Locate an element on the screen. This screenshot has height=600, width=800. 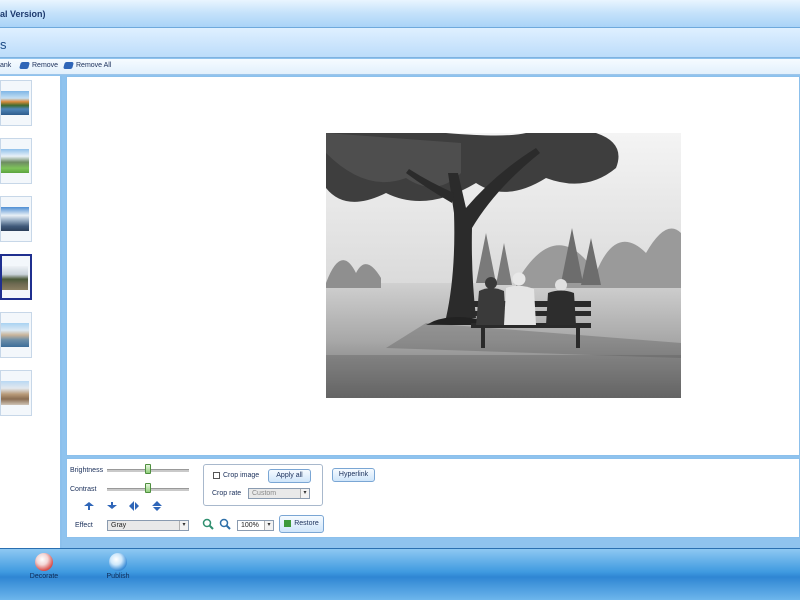
effect-value: Gray is located at coordinates (119, 525).